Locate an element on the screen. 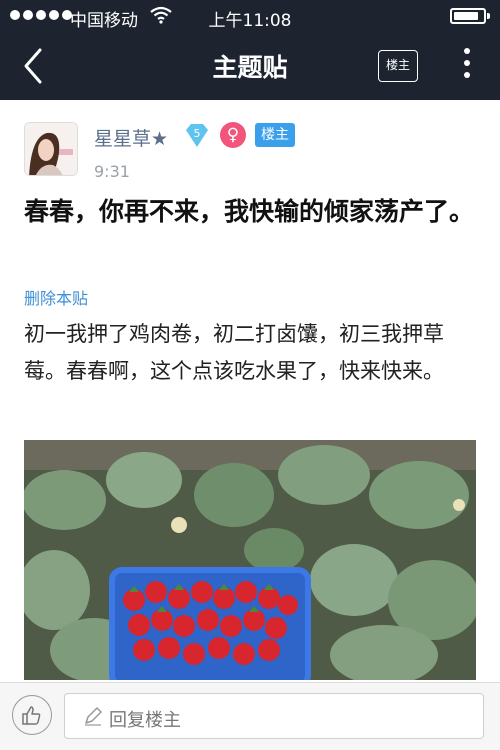 This screenshot has width=500, height=750. top-bar: 中国移动 上午11:08 主题贴 楼主 is located at coordinates (250, 50).